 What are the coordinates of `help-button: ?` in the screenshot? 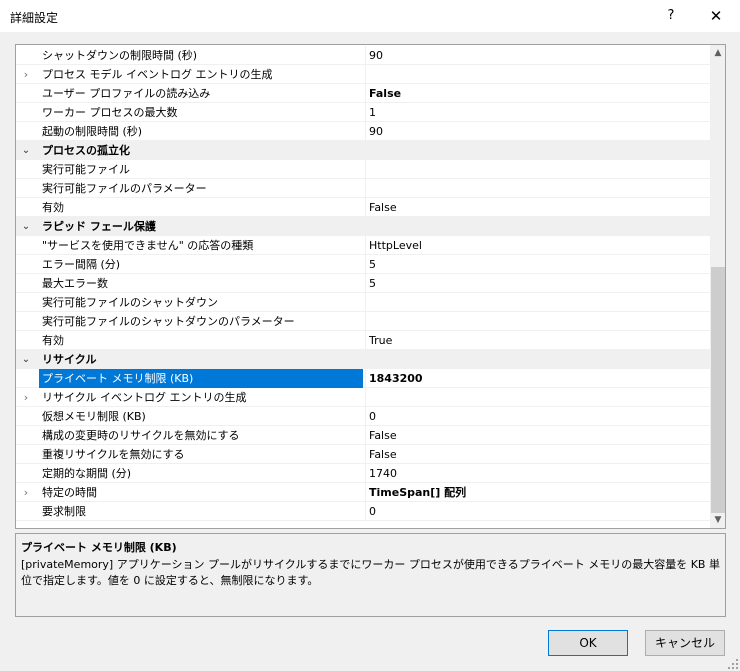 It's located at (671, 16).